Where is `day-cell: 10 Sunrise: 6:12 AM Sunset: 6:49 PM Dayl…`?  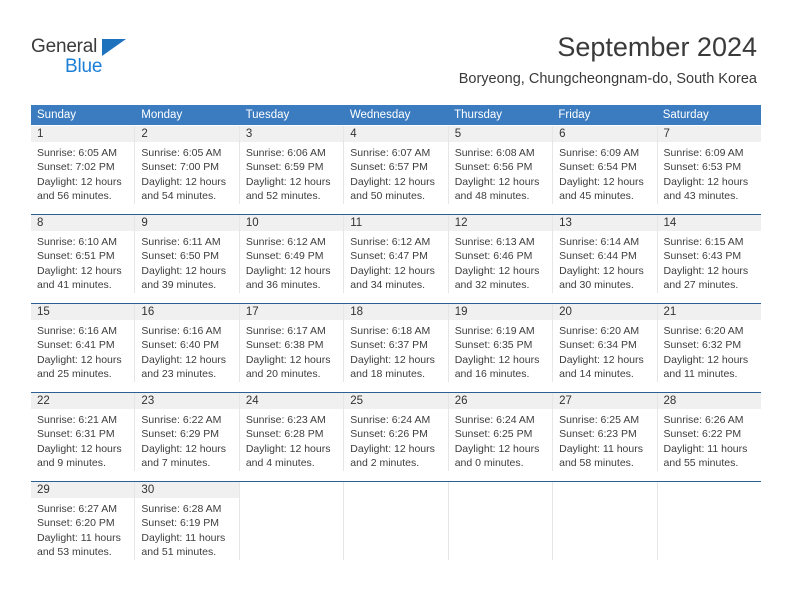
day-cell: 10 Sunrise: 6:12 AM Sunset: 6:49 PM Dayl… is located at coordinates (292, 254).